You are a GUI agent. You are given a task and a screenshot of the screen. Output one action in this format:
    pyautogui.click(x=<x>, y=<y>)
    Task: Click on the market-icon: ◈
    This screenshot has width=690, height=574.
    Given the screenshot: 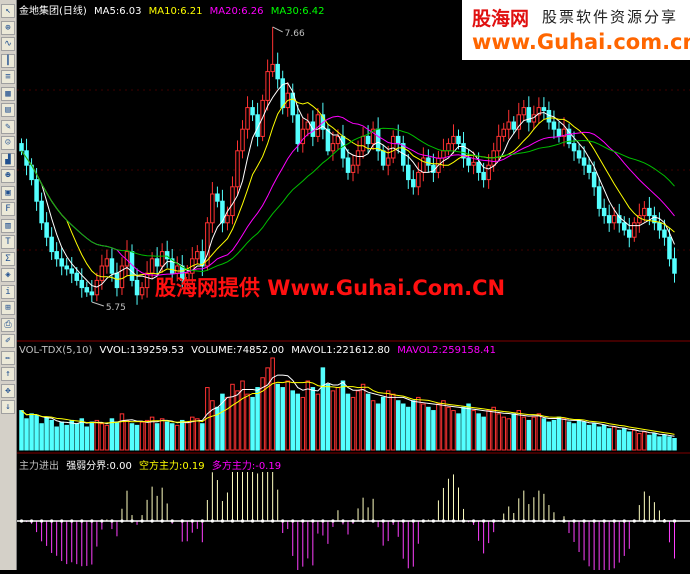 What is the action you would take?
    pyautogui.click(x=8, y=275)
    